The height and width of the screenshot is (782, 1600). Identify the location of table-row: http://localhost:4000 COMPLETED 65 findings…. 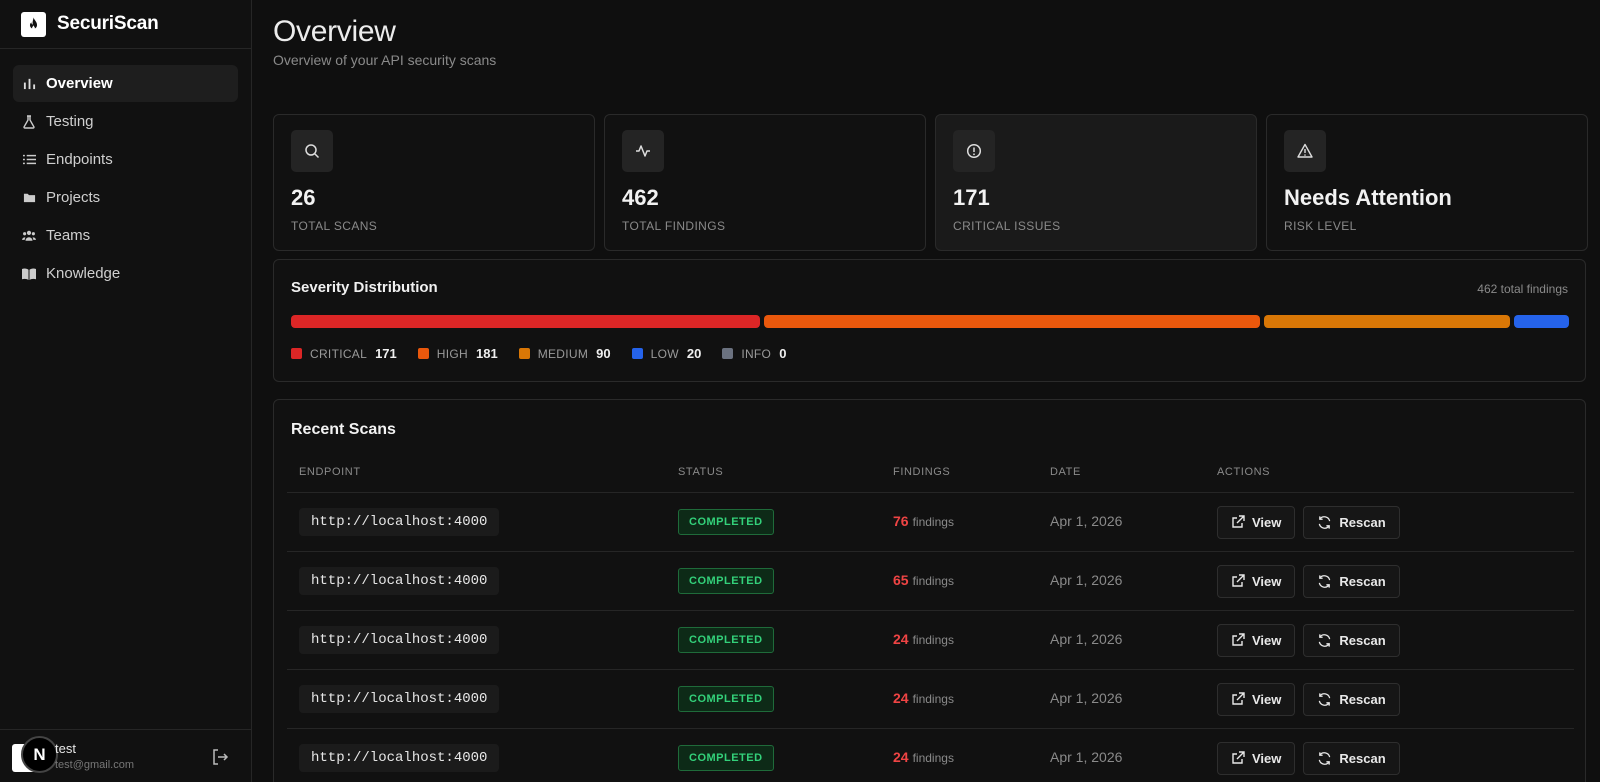
(930, 581).